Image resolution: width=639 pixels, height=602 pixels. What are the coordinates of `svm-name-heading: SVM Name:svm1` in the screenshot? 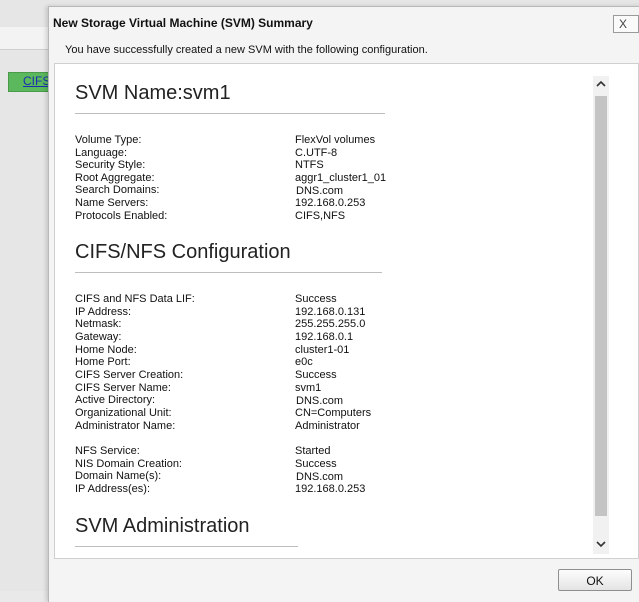 It's located at (153, 93).